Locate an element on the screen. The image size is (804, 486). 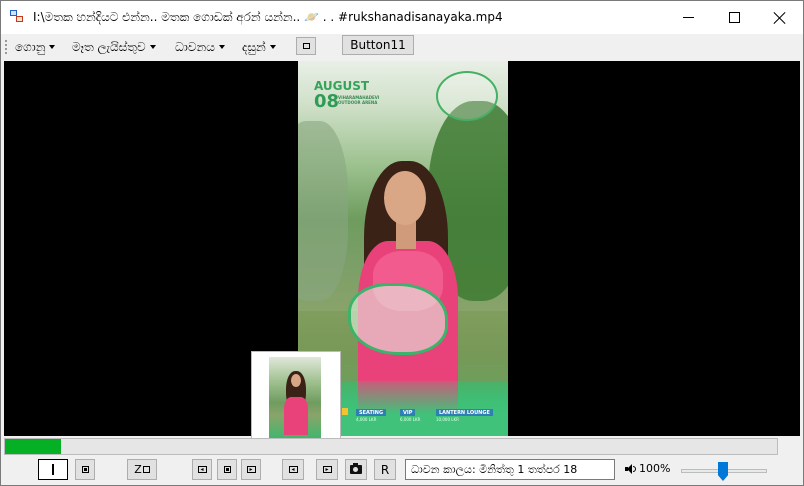
close-icon is located at coordinates (780, 18).